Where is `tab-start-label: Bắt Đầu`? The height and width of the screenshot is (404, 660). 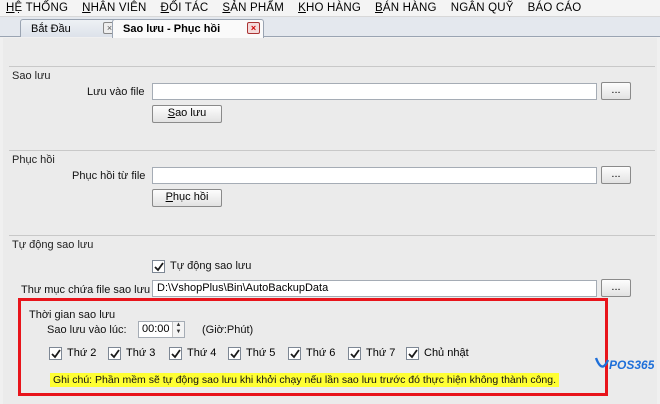 tab-start-label: Bắt Đầu is located at coordinates (51, 28).